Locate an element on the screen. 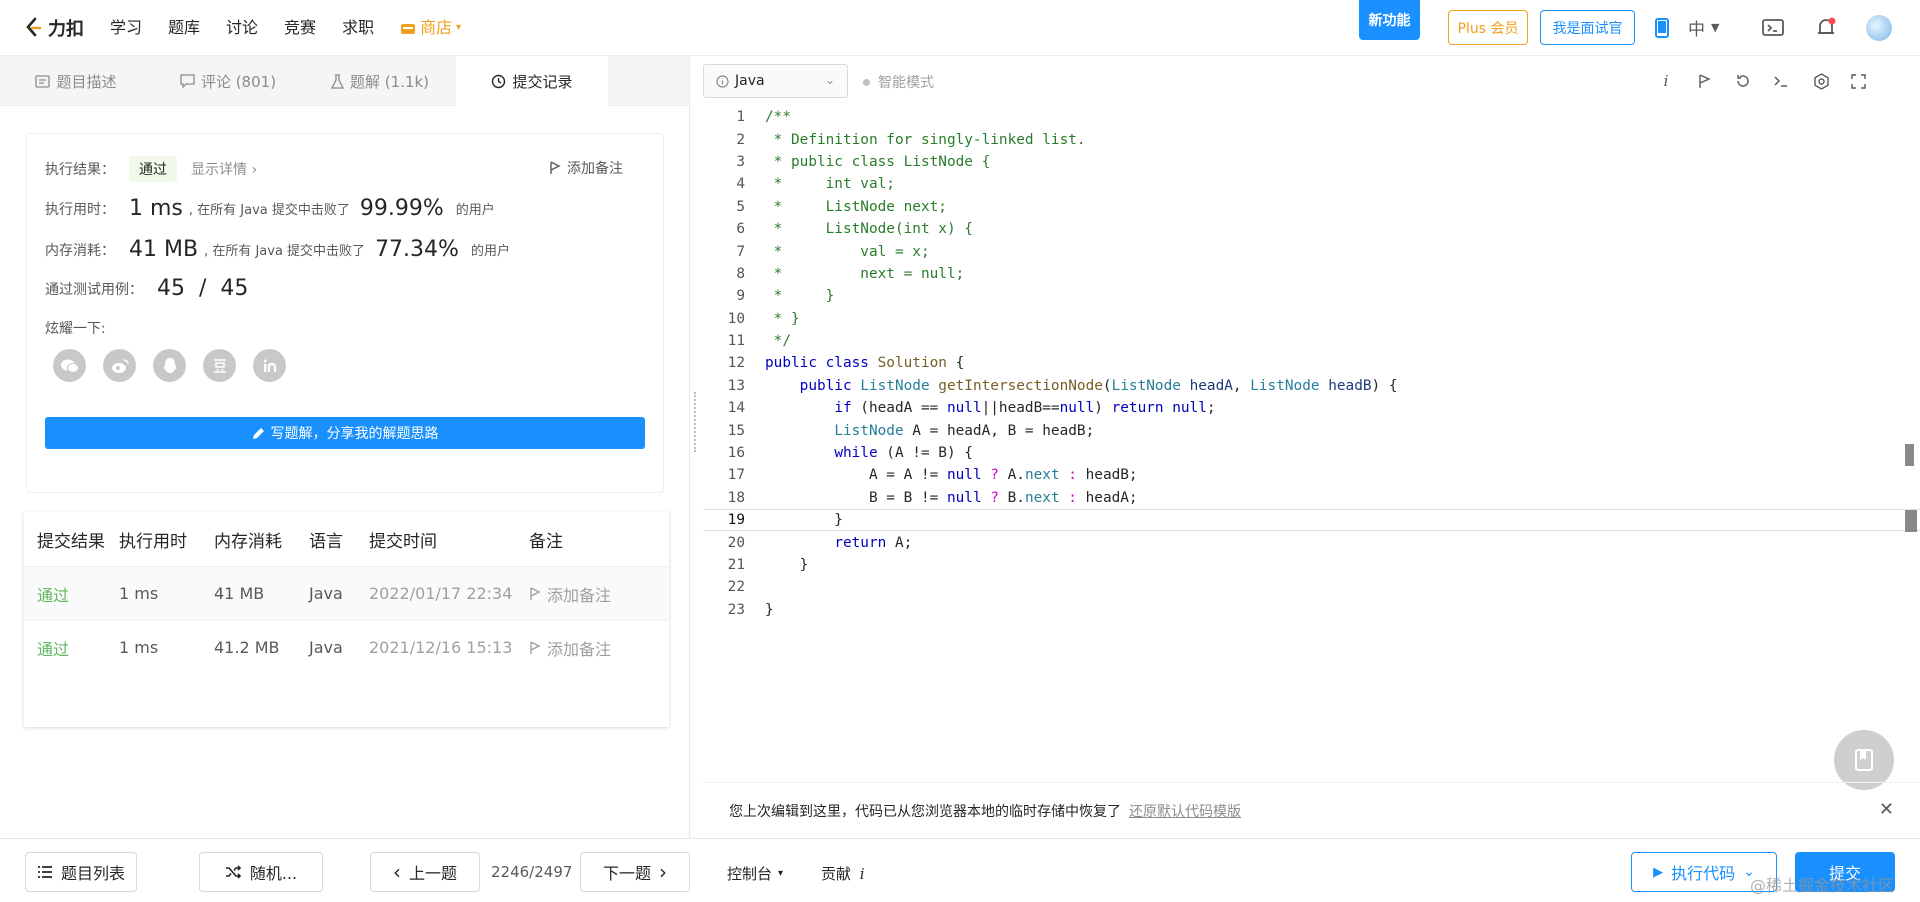 The width and height of the screenshot is (1920, 902). row-date: 2021/12/16 15:13 is located at coordinates (441, 647).